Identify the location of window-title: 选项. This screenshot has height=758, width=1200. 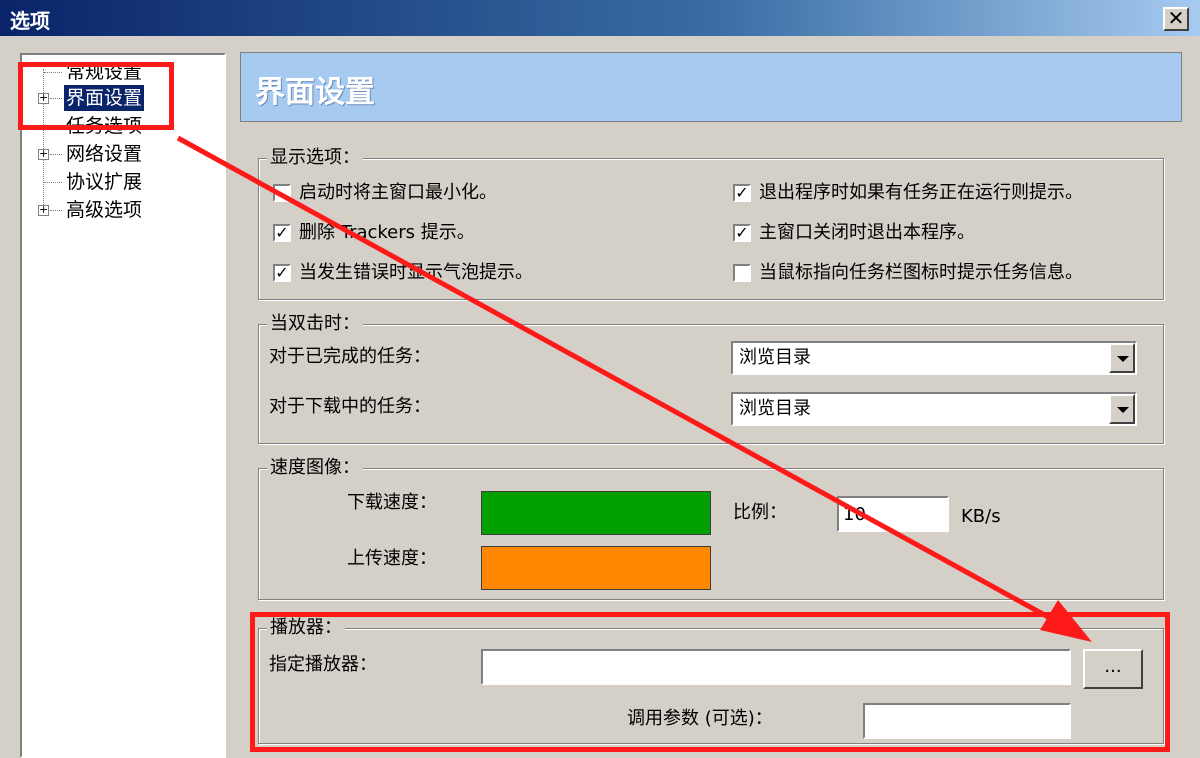
(30, 21).